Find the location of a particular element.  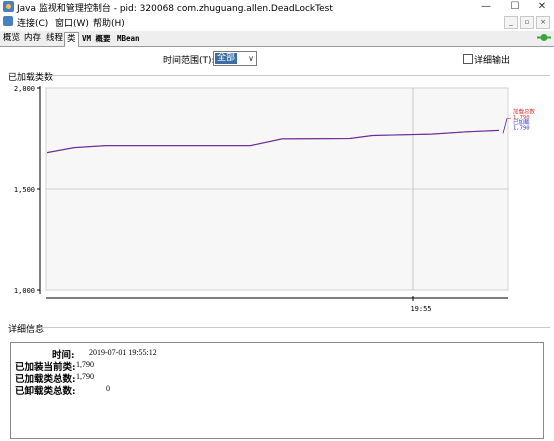

time-range-label: 时间范围(T): is located at coordinates (189, 61).